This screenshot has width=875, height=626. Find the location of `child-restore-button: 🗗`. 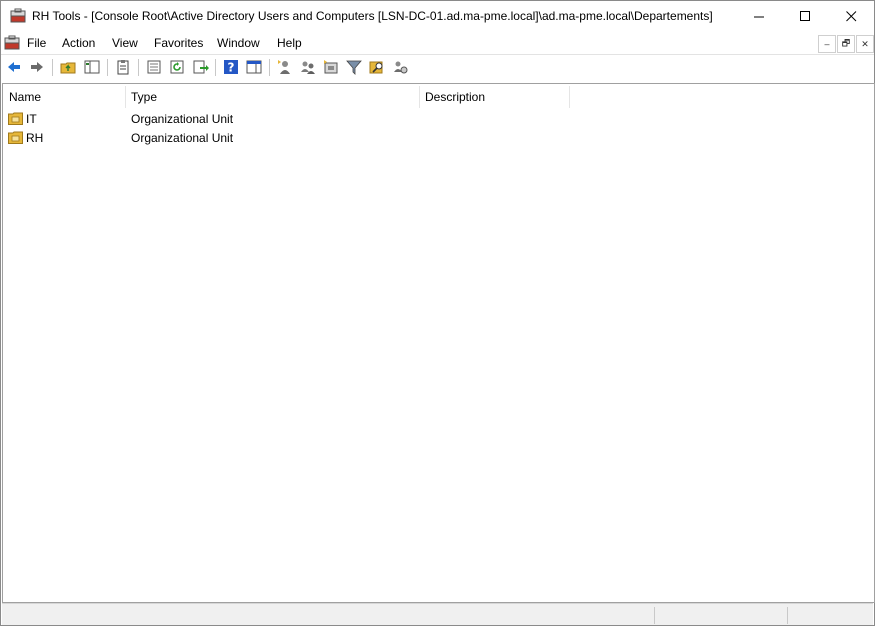

child-restore-button: 🗗 is located at coordinates (846, 44).